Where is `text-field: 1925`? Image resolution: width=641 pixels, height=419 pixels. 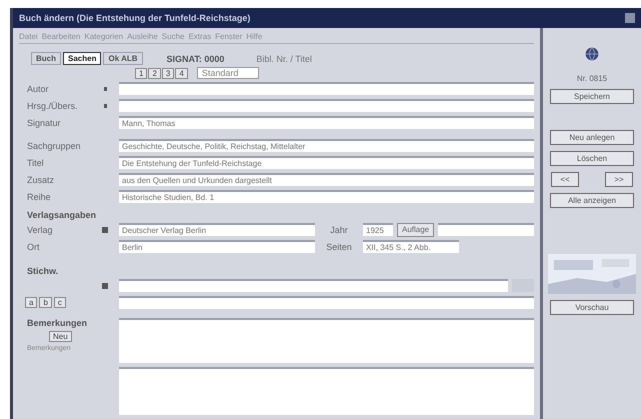
text-field: 1925 is located at coordinates (378, 229).